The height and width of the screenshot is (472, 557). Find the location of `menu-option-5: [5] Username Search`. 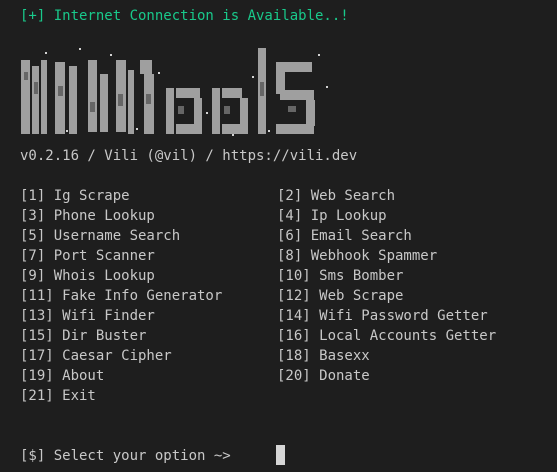

menu-option-5: [5] Username Search is located at coordinates (148, 236).